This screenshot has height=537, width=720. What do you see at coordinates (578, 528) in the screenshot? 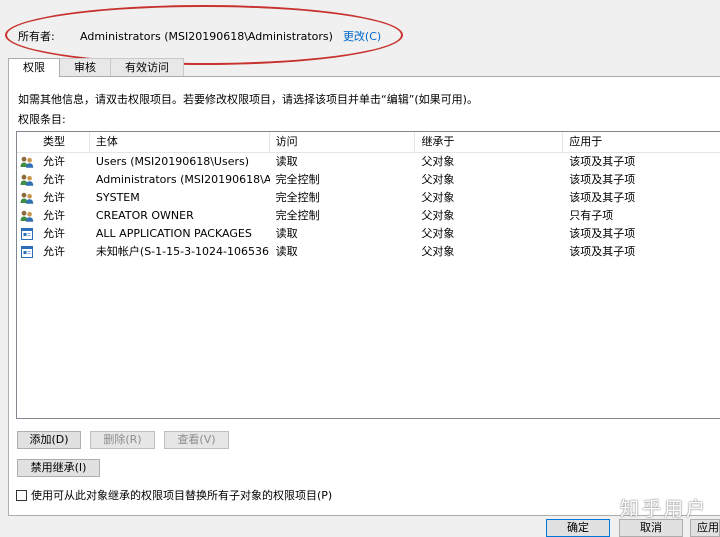
I see `ok-button: 确定` at bounding box center [578, 528].